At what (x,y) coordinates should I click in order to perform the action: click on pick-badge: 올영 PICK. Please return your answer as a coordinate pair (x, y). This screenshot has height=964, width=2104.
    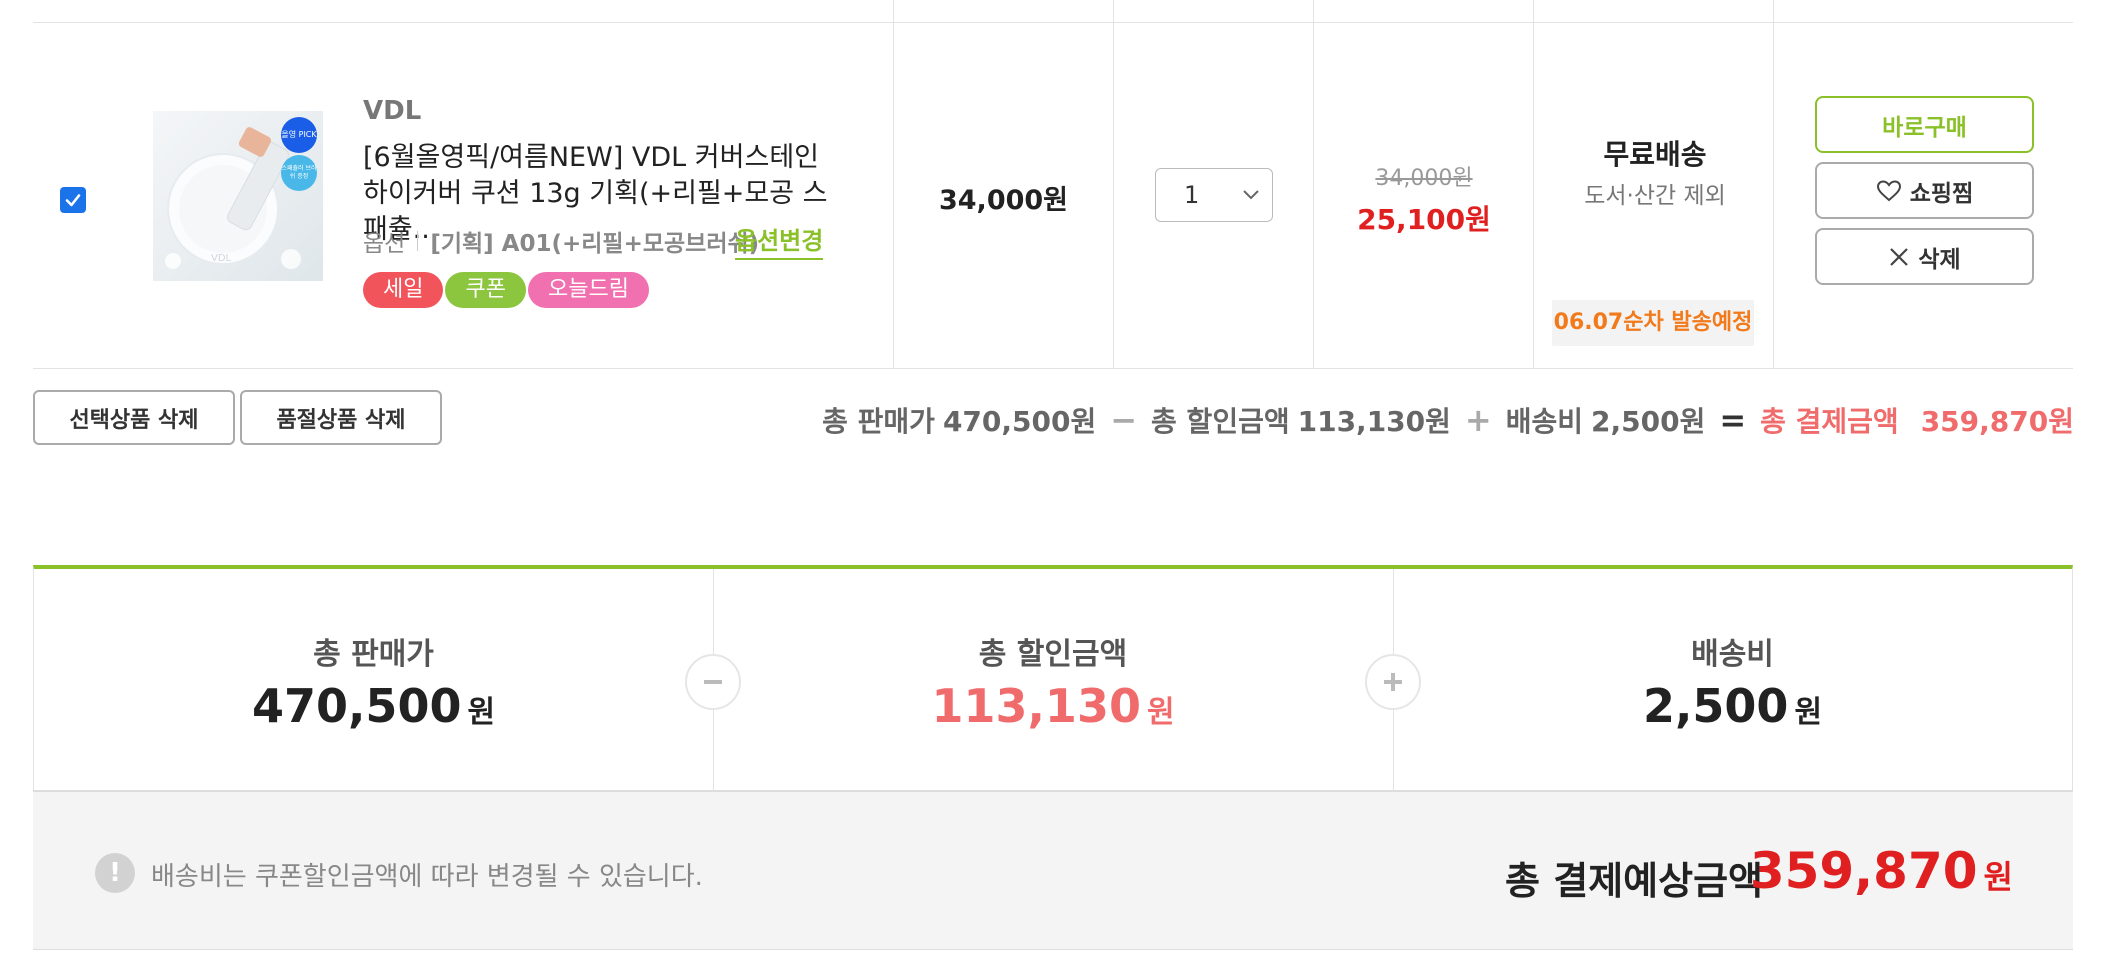
    Looking at the image, I should click on (299, 135).